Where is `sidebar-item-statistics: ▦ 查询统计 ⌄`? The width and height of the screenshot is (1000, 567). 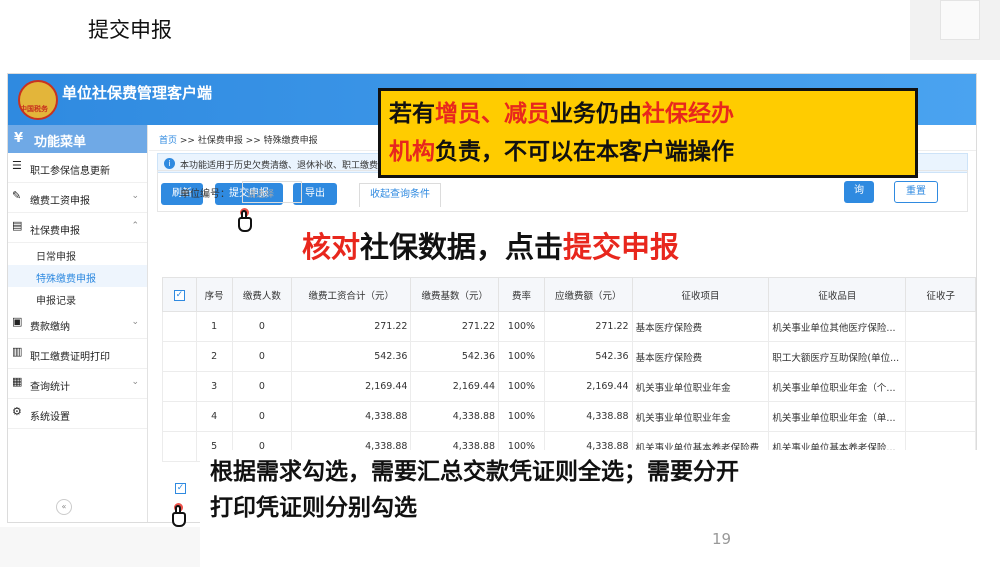 sidebar-item-statistics: ▦ 查询统计 ⌄ is located at coordinates (77, 384).